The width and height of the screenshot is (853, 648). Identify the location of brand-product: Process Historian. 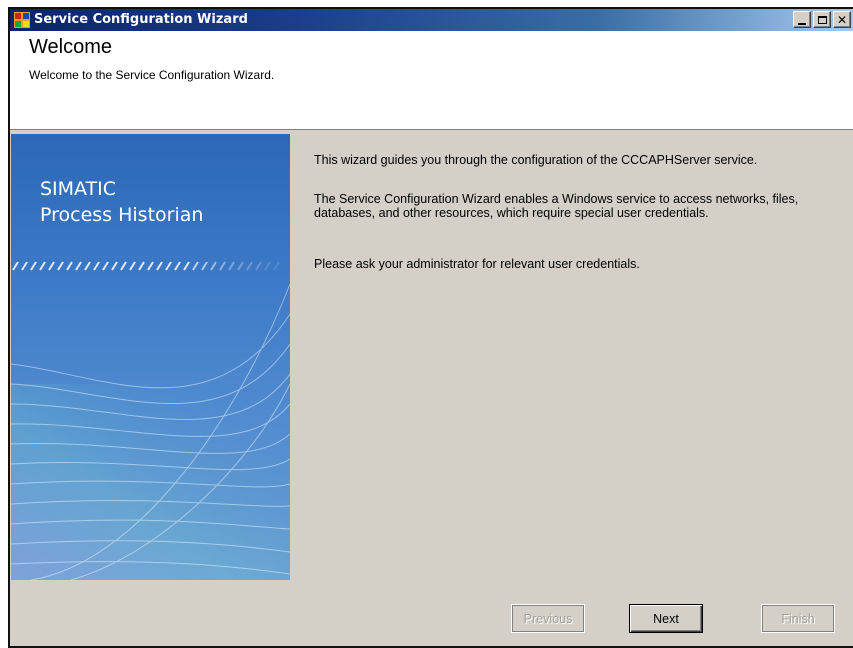
(122, 215).